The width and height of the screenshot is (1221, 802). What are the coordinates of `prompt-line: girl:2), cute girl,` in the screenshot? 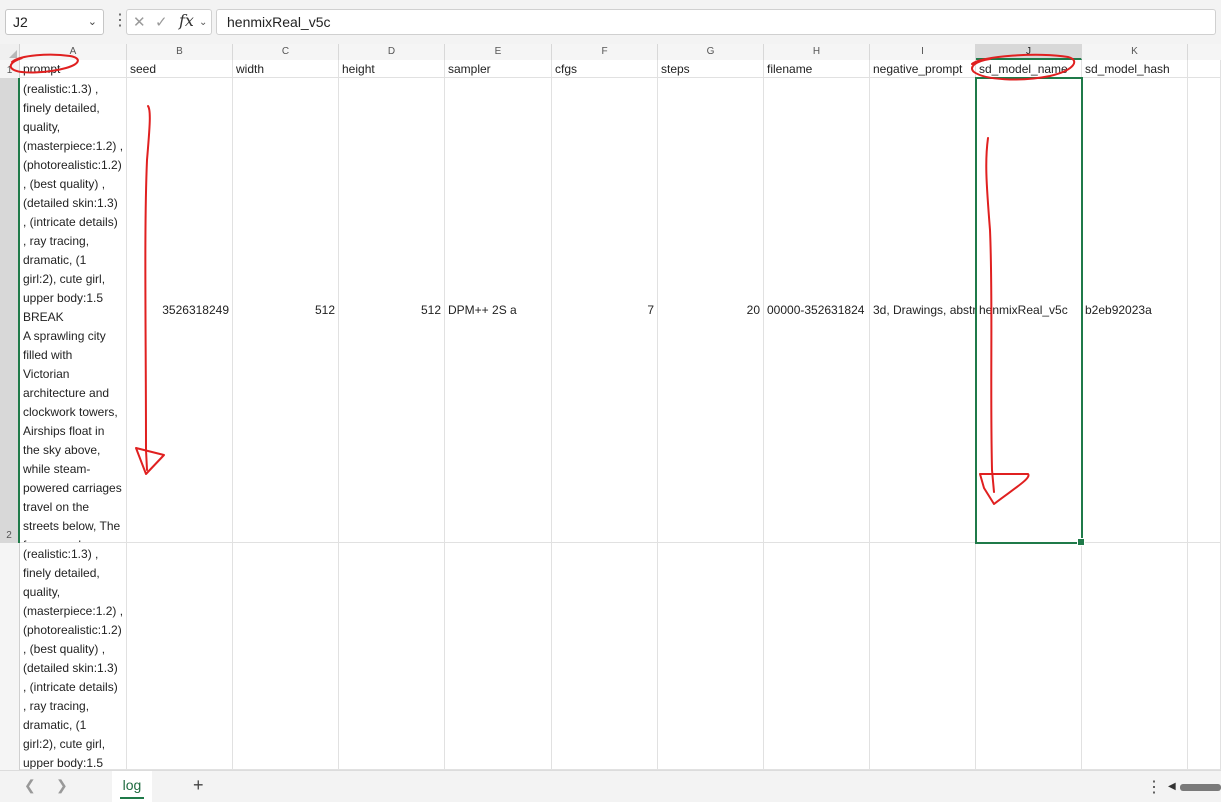 It's located at (64, 744).